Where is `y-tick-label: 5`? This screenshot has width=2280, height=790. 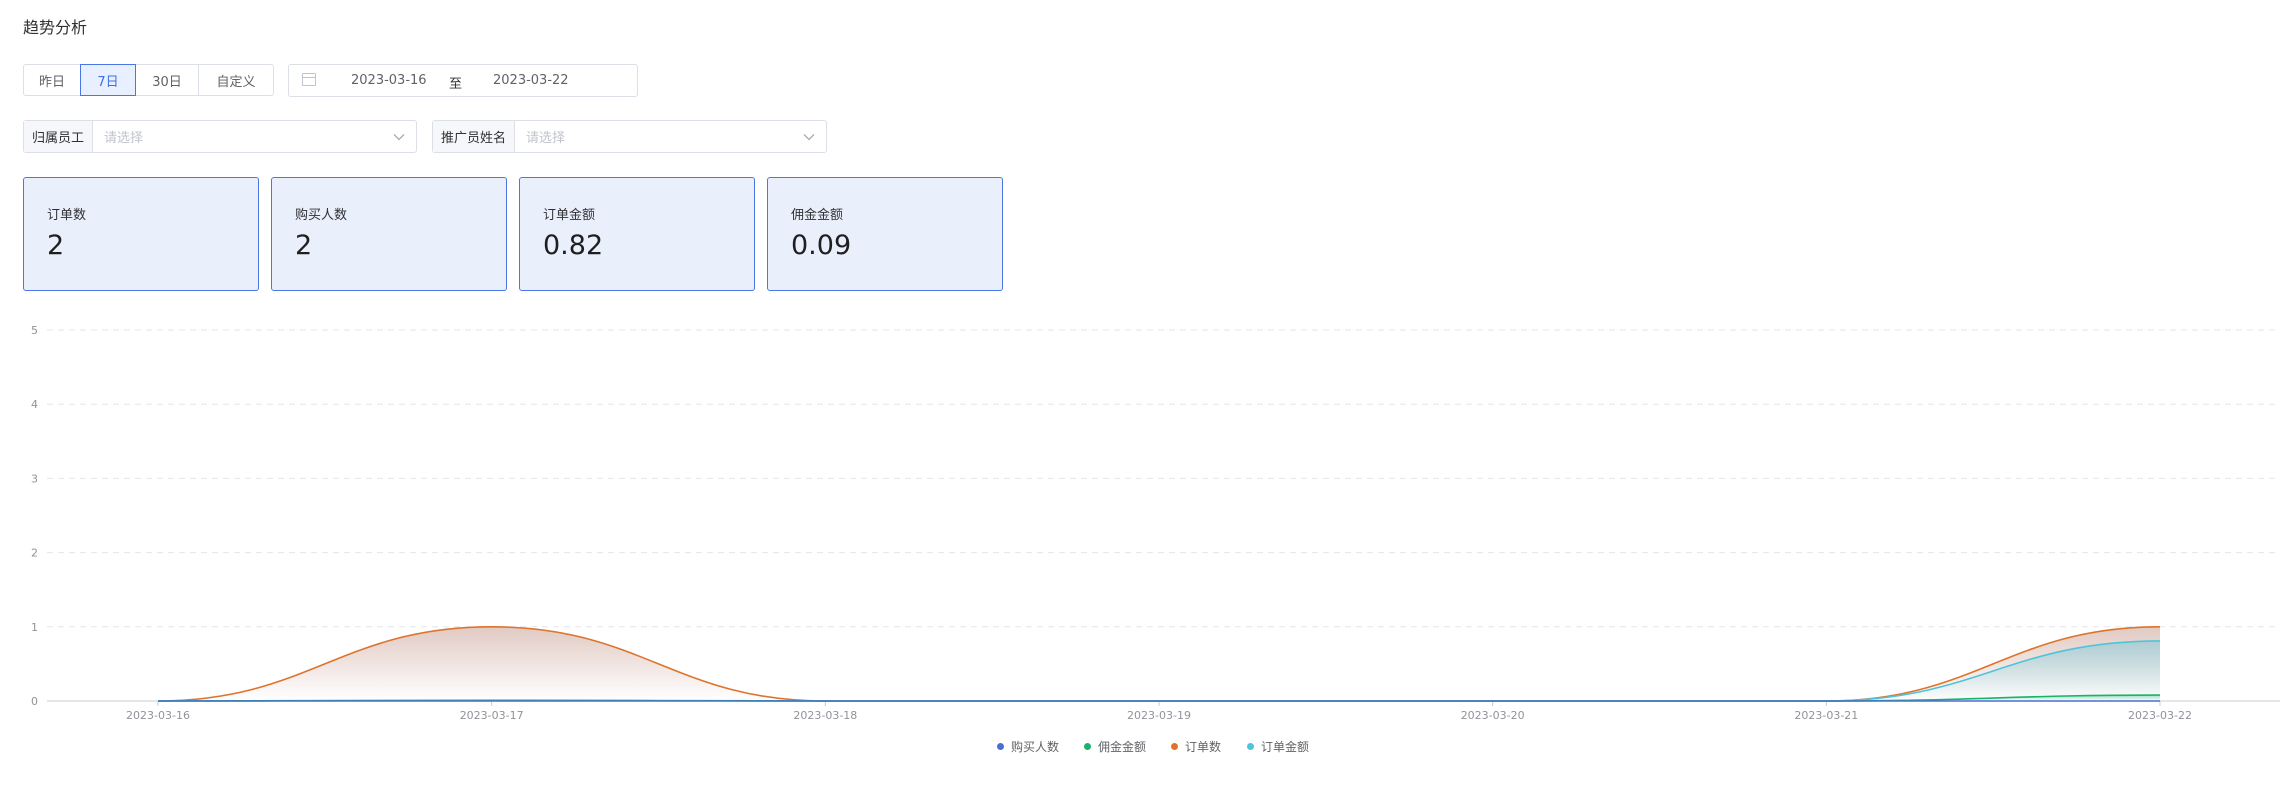 y-tick-label: 5 is located at coordinates (34, 330).